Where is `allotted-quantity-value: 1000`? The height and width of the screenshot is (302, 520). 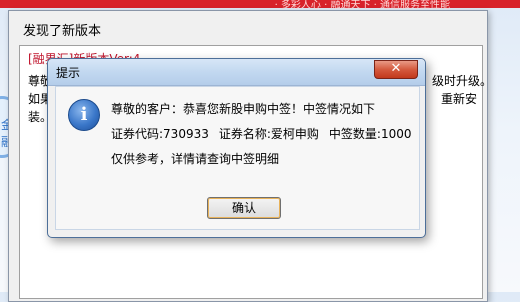 allotted-quantity-value: 1000 is located at coordinates (396, 134).